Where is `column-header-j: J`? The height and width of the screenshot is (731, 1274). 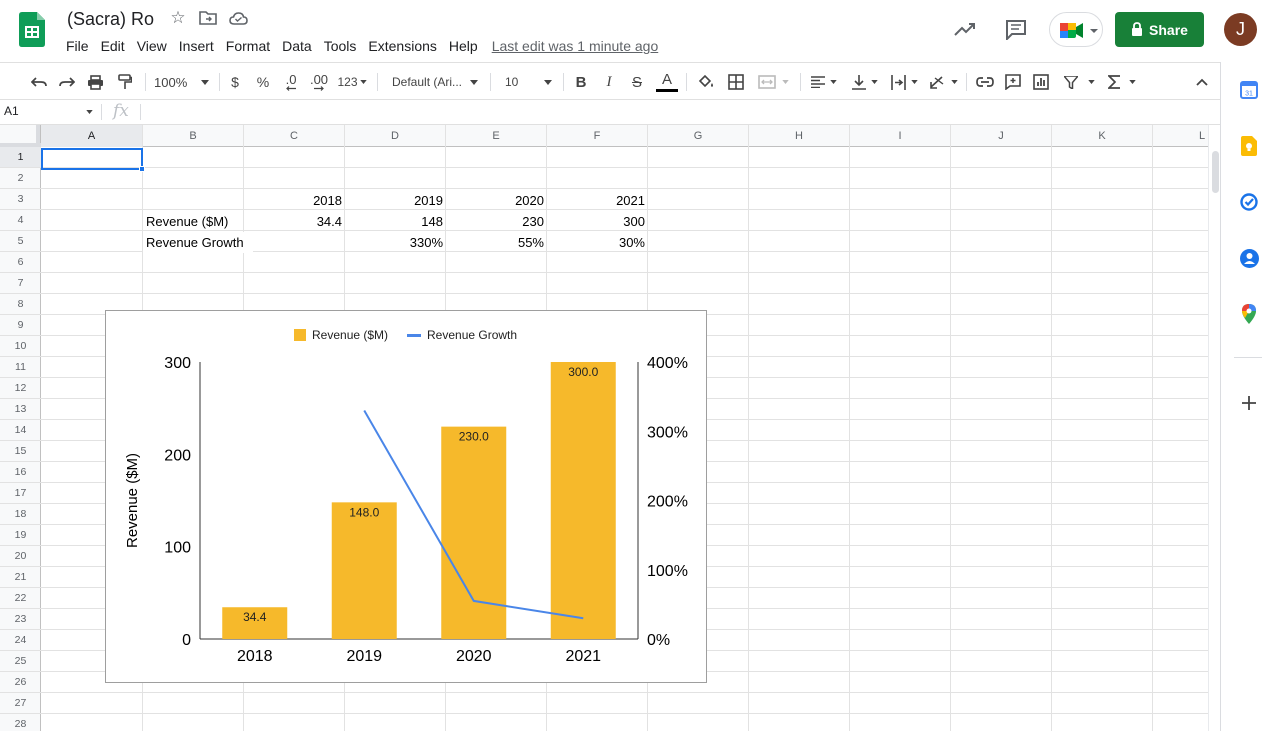 column-header-j: J is located at coordinates (1001, 136).